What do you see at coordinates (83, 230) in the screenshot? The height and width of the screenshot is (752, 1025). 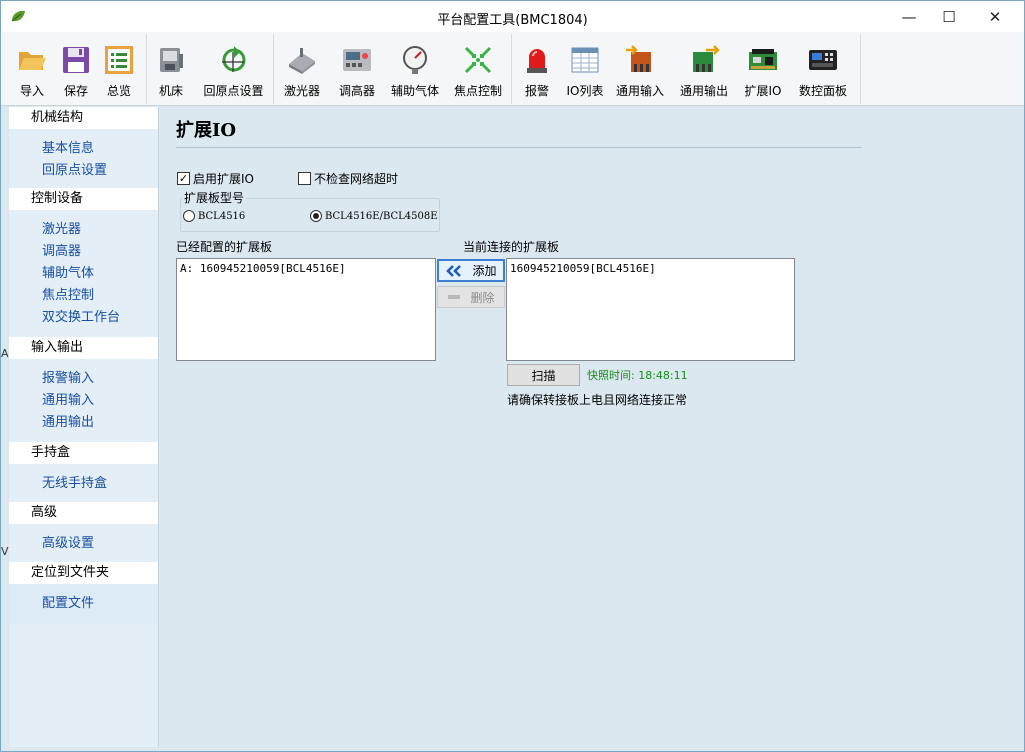 I see `sidebar-item-laser: 激光器` at bounding box center [83, 230].